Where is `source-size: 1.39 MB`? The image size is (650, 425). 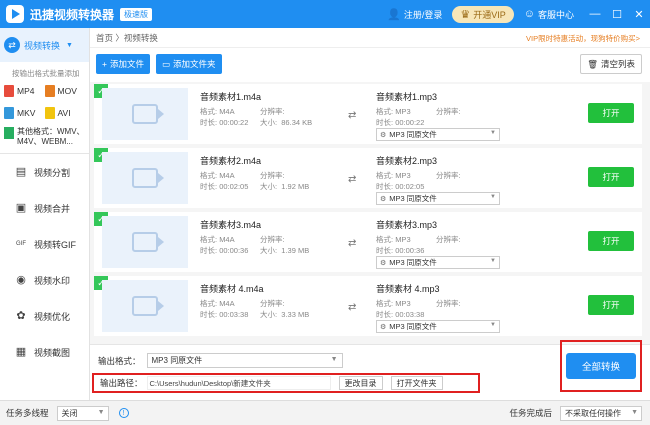 source-size: 1.39 MB is located at coordinates (295, 250).